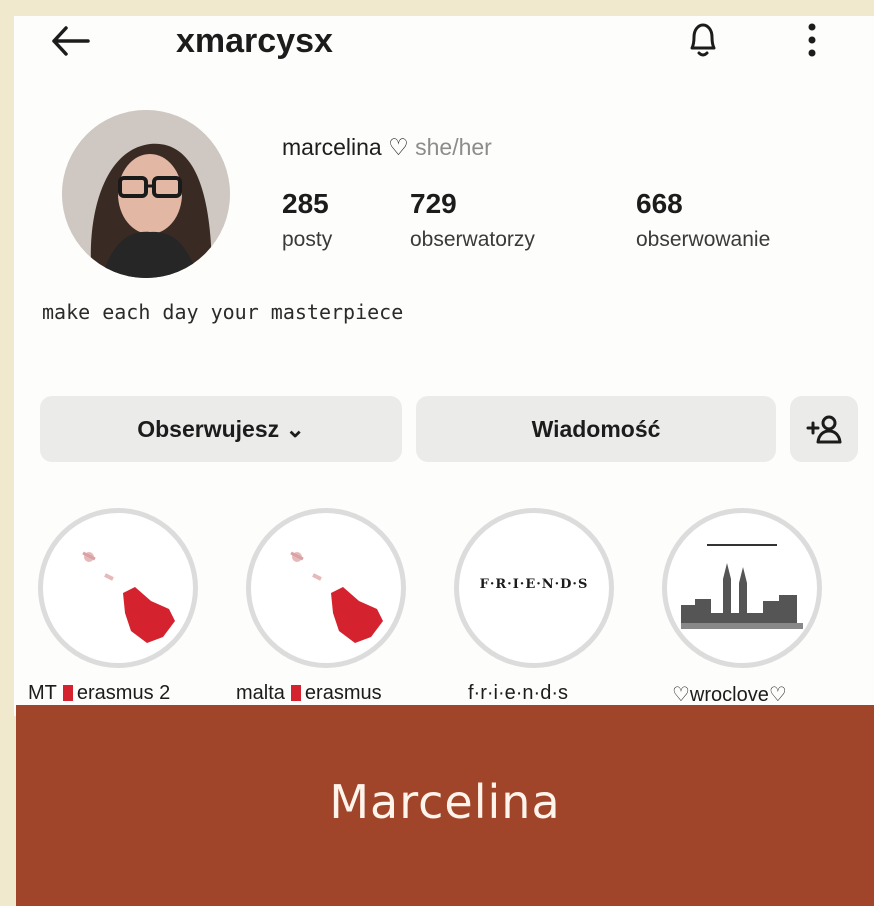  I want to click on highlight-wroclove, so click(742, 588).